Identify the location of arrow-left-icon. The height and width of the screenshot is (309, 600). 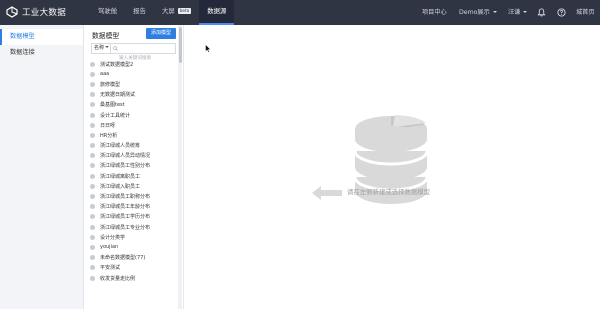
(327, 193).